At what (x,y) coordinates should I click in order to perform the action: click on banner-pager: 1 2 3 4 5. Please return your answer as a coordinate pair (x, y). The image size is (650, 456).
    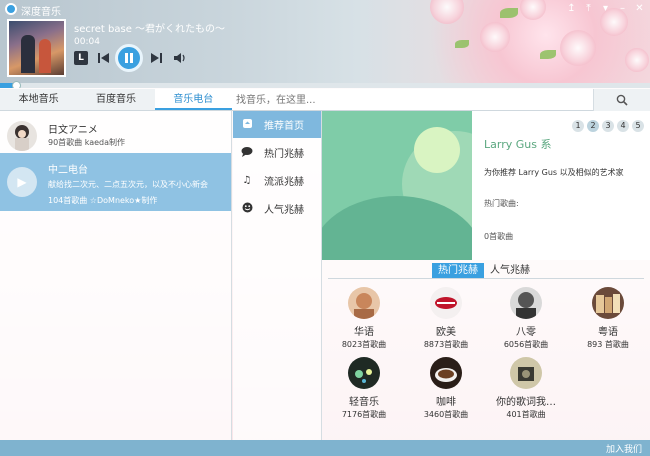
    Looking at the image, I should click on (608, 126).